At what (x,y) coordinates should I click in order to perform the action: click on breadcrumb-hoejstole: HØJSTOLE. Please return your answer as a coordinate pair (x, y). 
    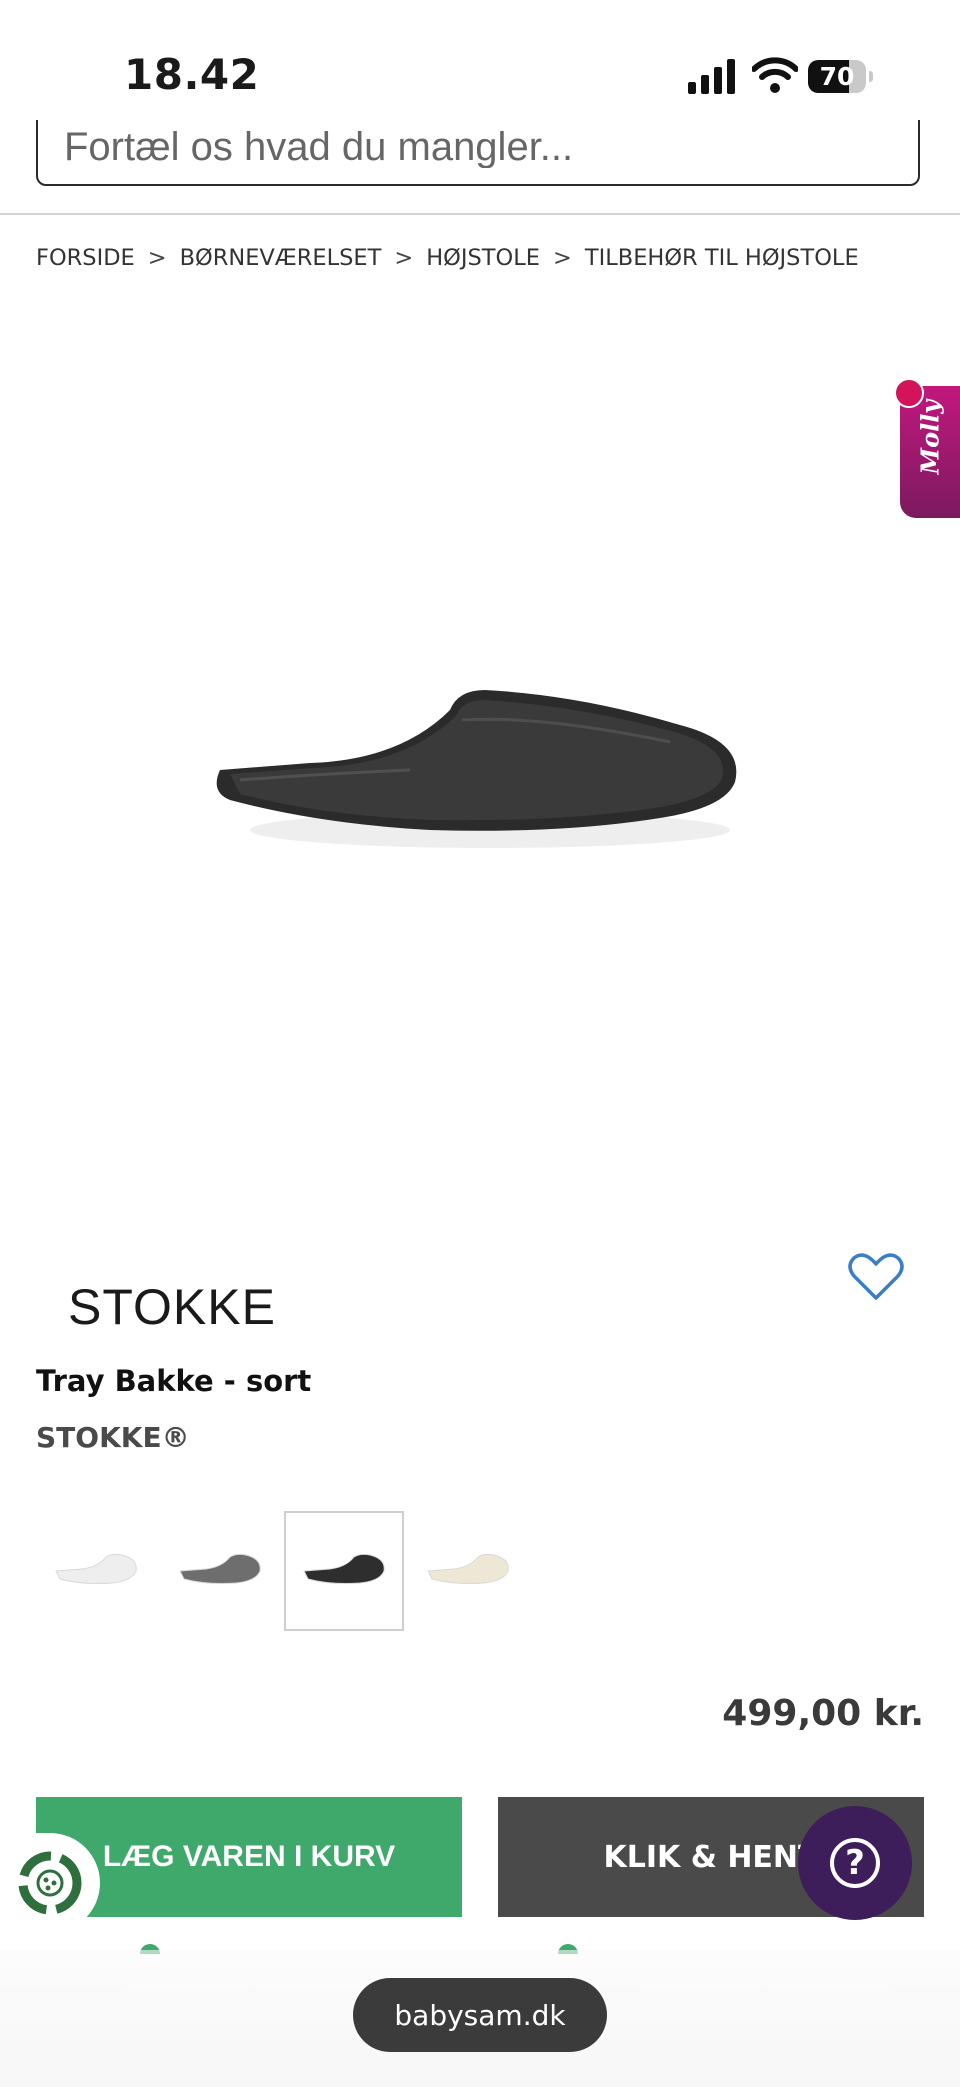
    Looking at the image, I should click on (483, 258).